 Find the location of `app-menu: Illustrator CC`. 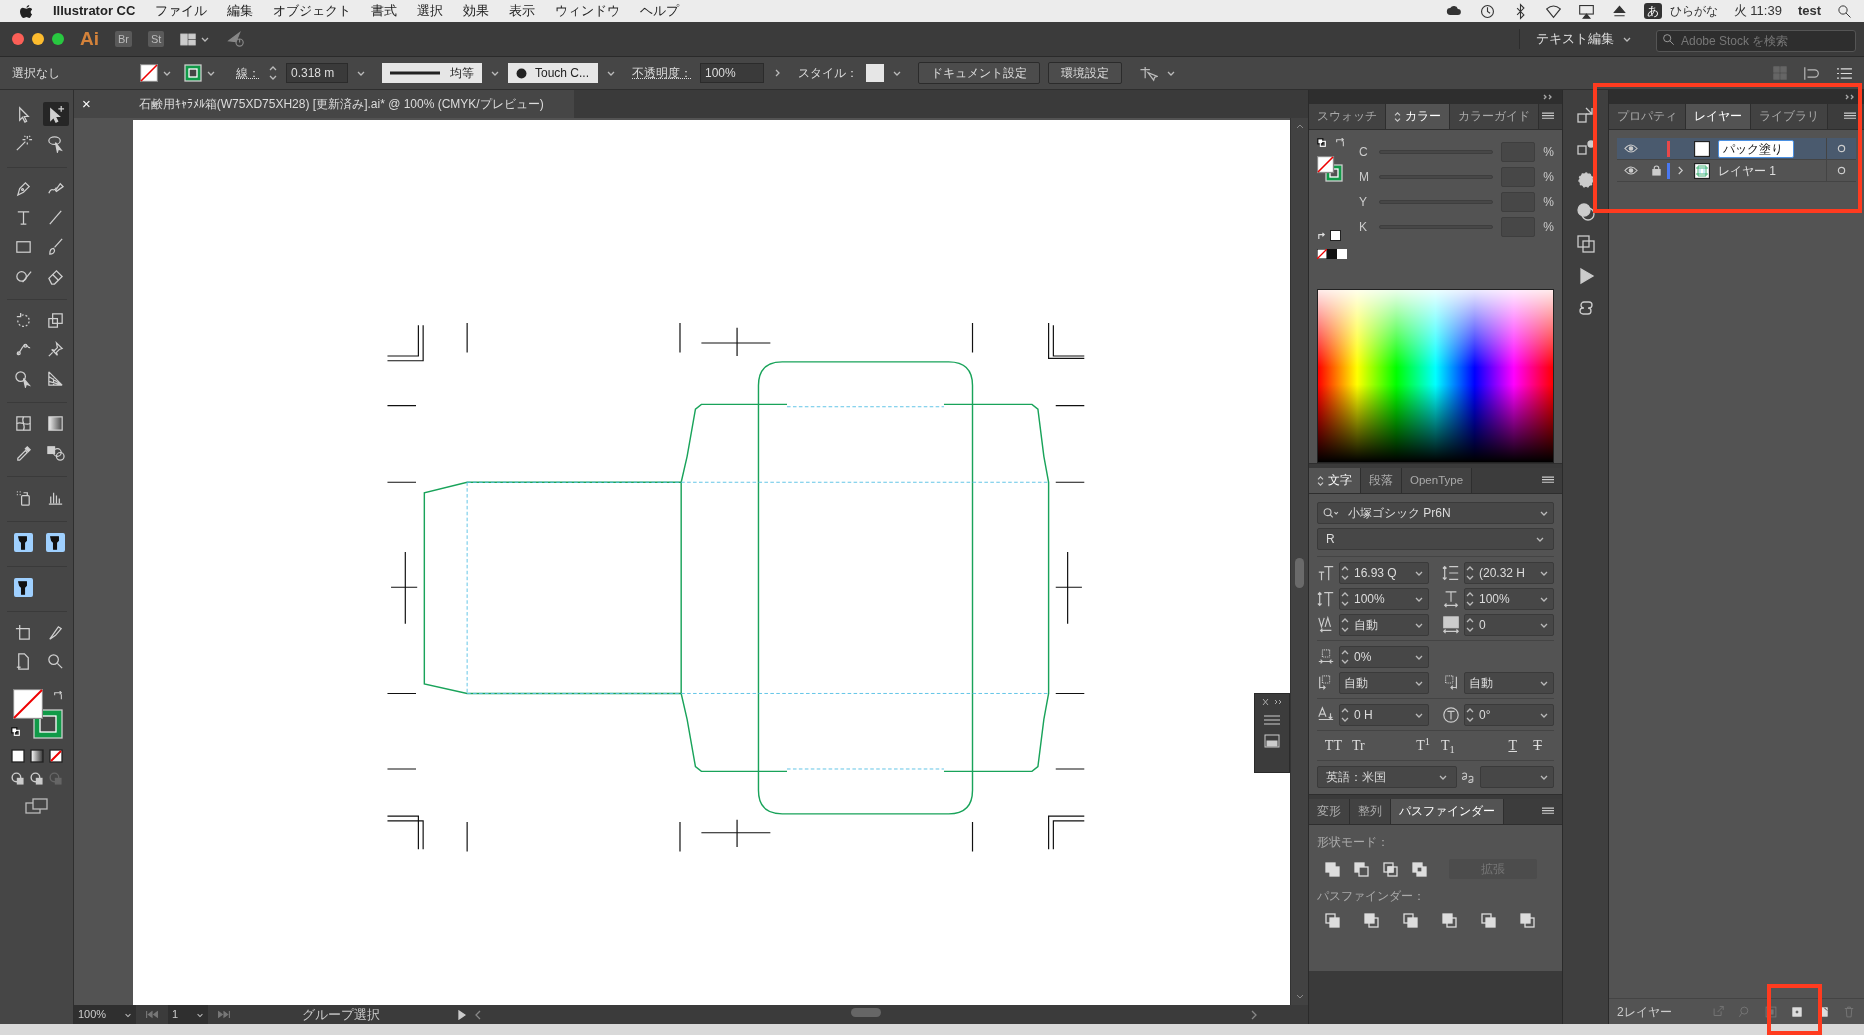

app-menu: Illustrator CC is located at coordinates (94, 11).